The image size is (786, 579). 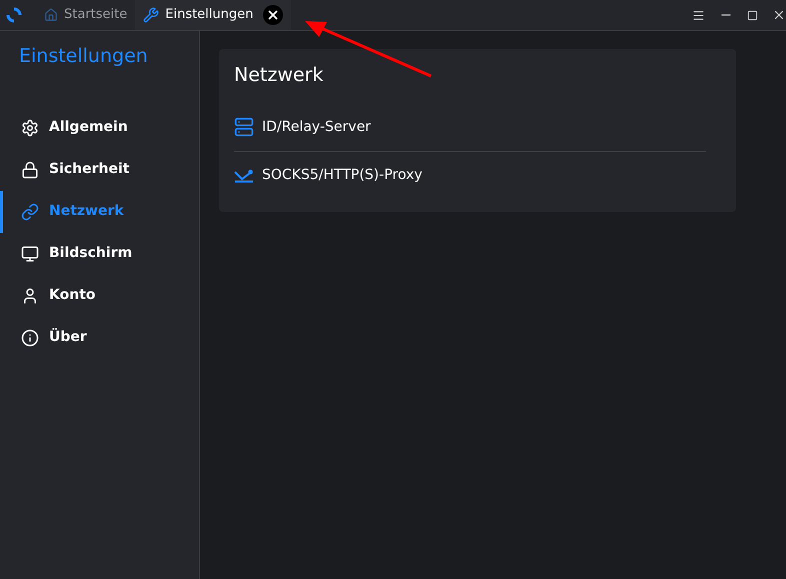 I want to click on sidebar-item: Netzwerk, so click(x=99, y=211).